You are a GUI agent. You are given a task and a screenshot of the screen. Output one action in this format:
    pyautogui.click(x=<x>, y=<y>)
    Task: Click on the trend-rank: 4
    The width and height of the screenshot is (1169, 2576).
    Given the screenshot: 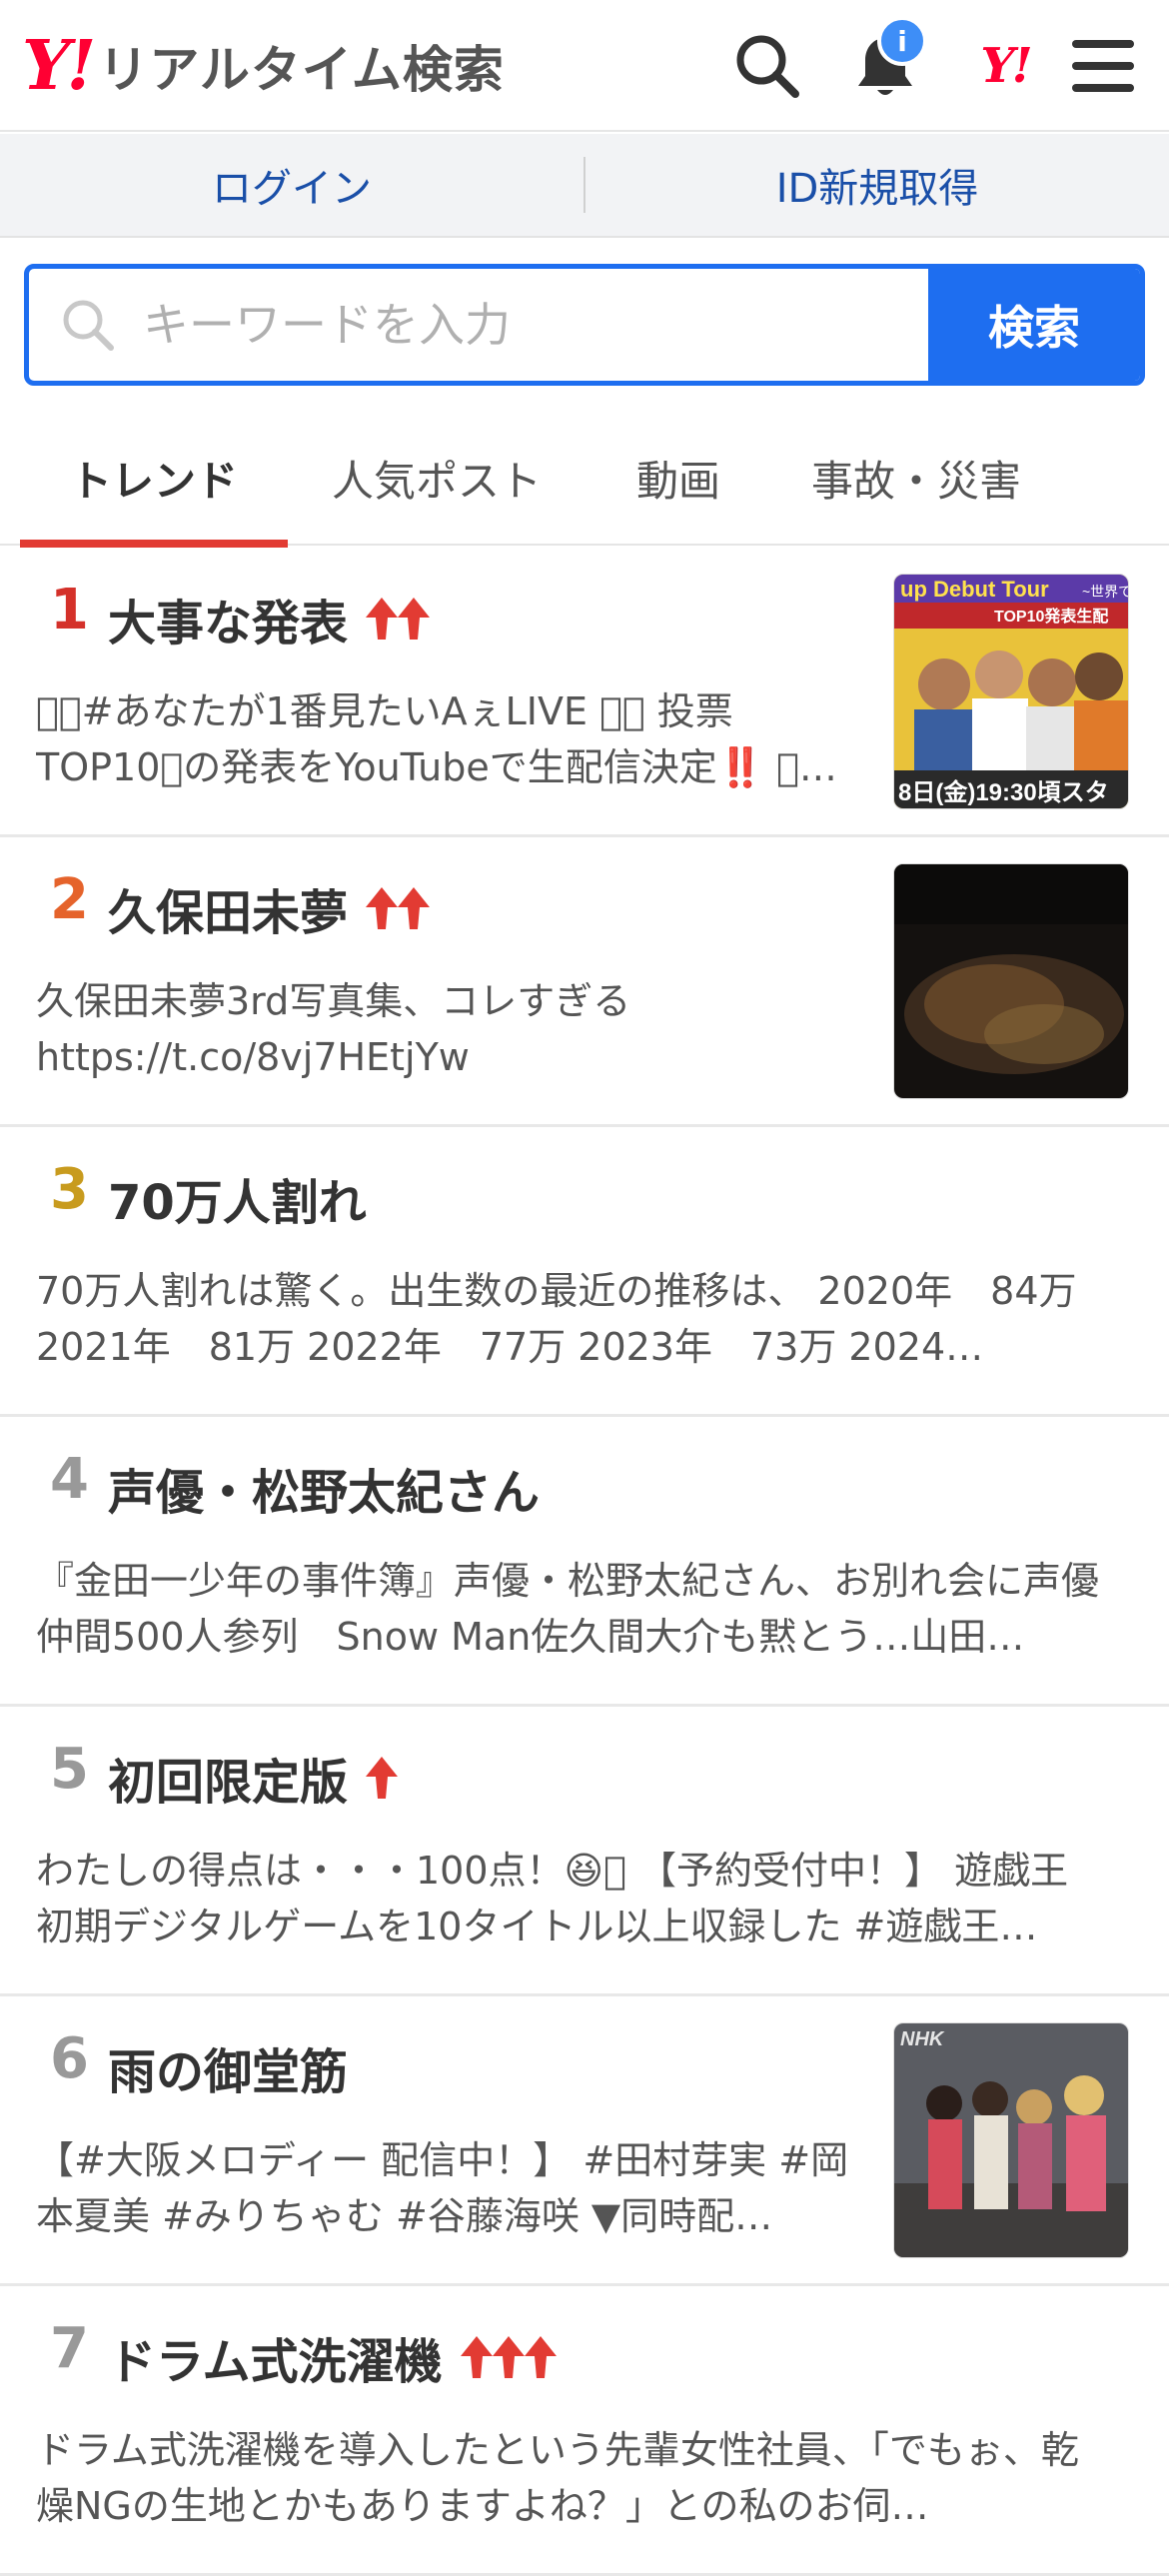 What is the action you would take?
    pyautogui.click(x=69, y=1479)
    